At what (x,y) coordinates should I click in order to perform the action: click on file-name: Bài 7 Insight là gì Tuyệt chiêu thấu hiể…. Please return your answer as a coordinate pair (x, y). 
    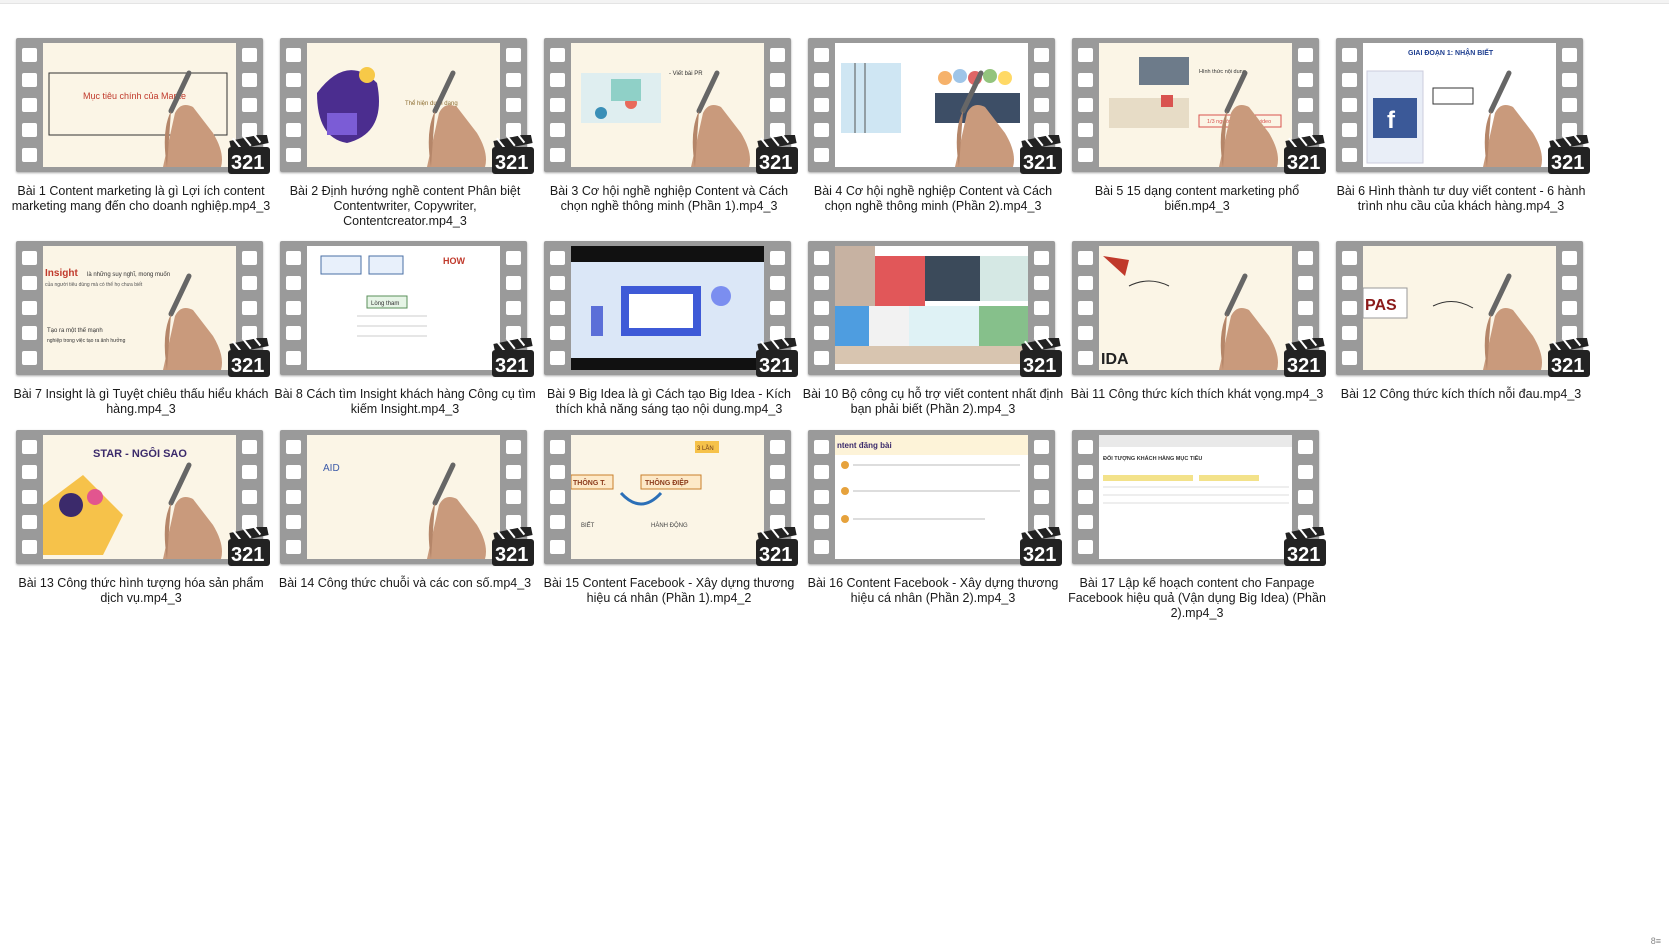
    Looking at the image, I should click on (141, 402).